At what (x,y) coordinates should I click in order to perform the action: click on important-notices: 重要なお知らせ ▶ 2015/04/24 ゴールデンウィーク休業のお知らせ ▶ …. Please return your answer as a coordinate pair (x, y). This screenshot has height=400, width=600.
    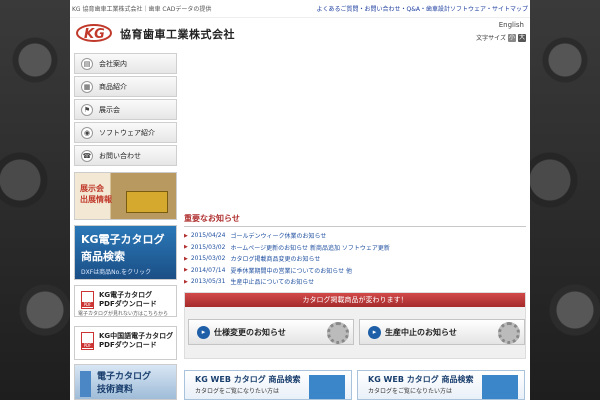
    Looking at the image, I should click on (355, 250).